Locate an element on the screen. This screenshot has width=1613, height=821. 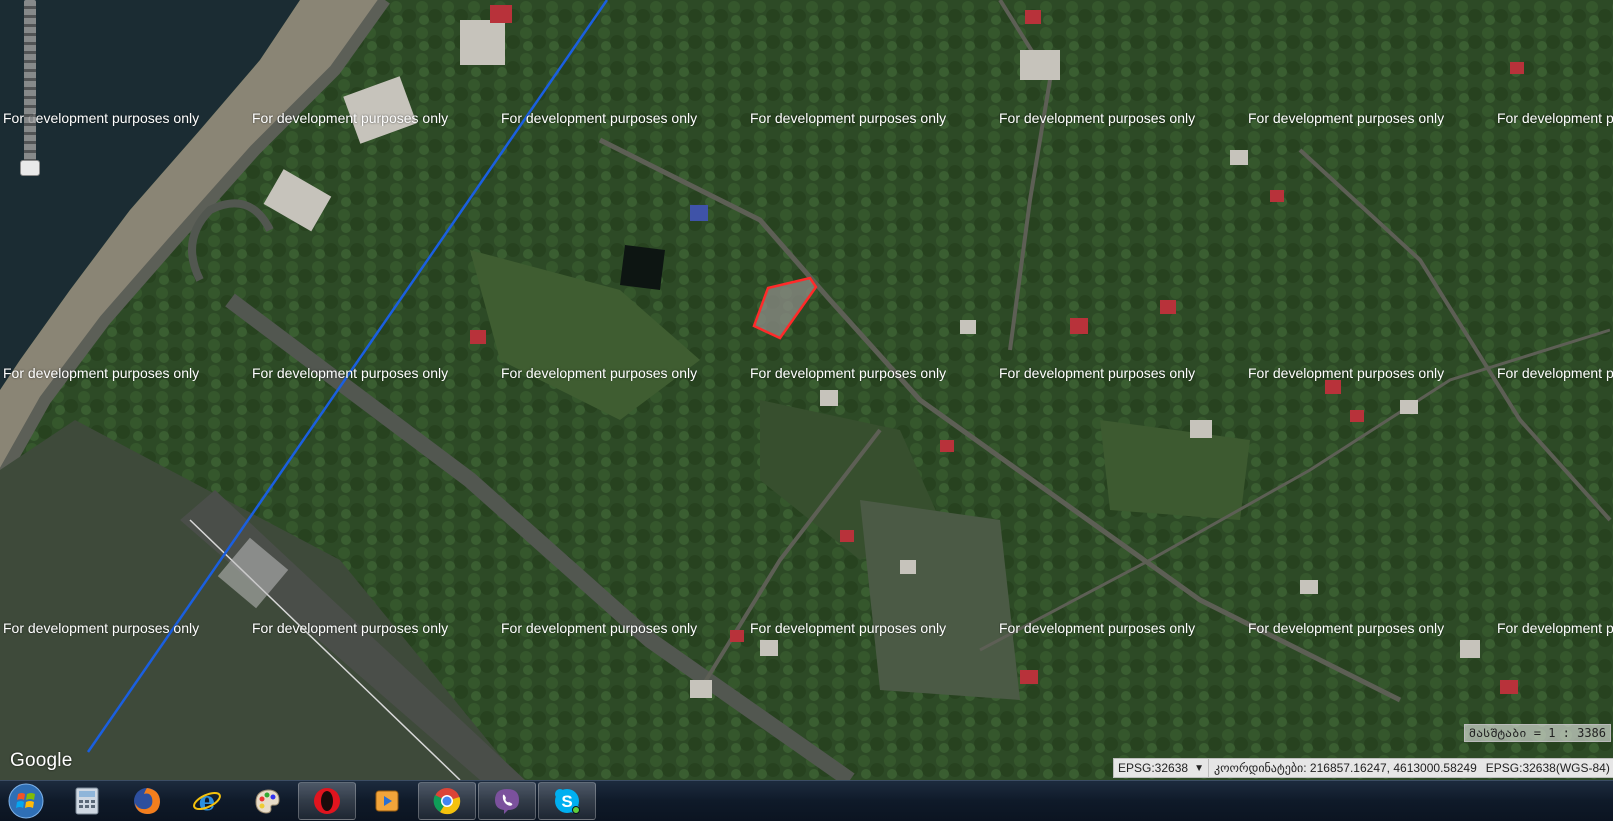
svg-text: e is located at coordinates (207, 801).